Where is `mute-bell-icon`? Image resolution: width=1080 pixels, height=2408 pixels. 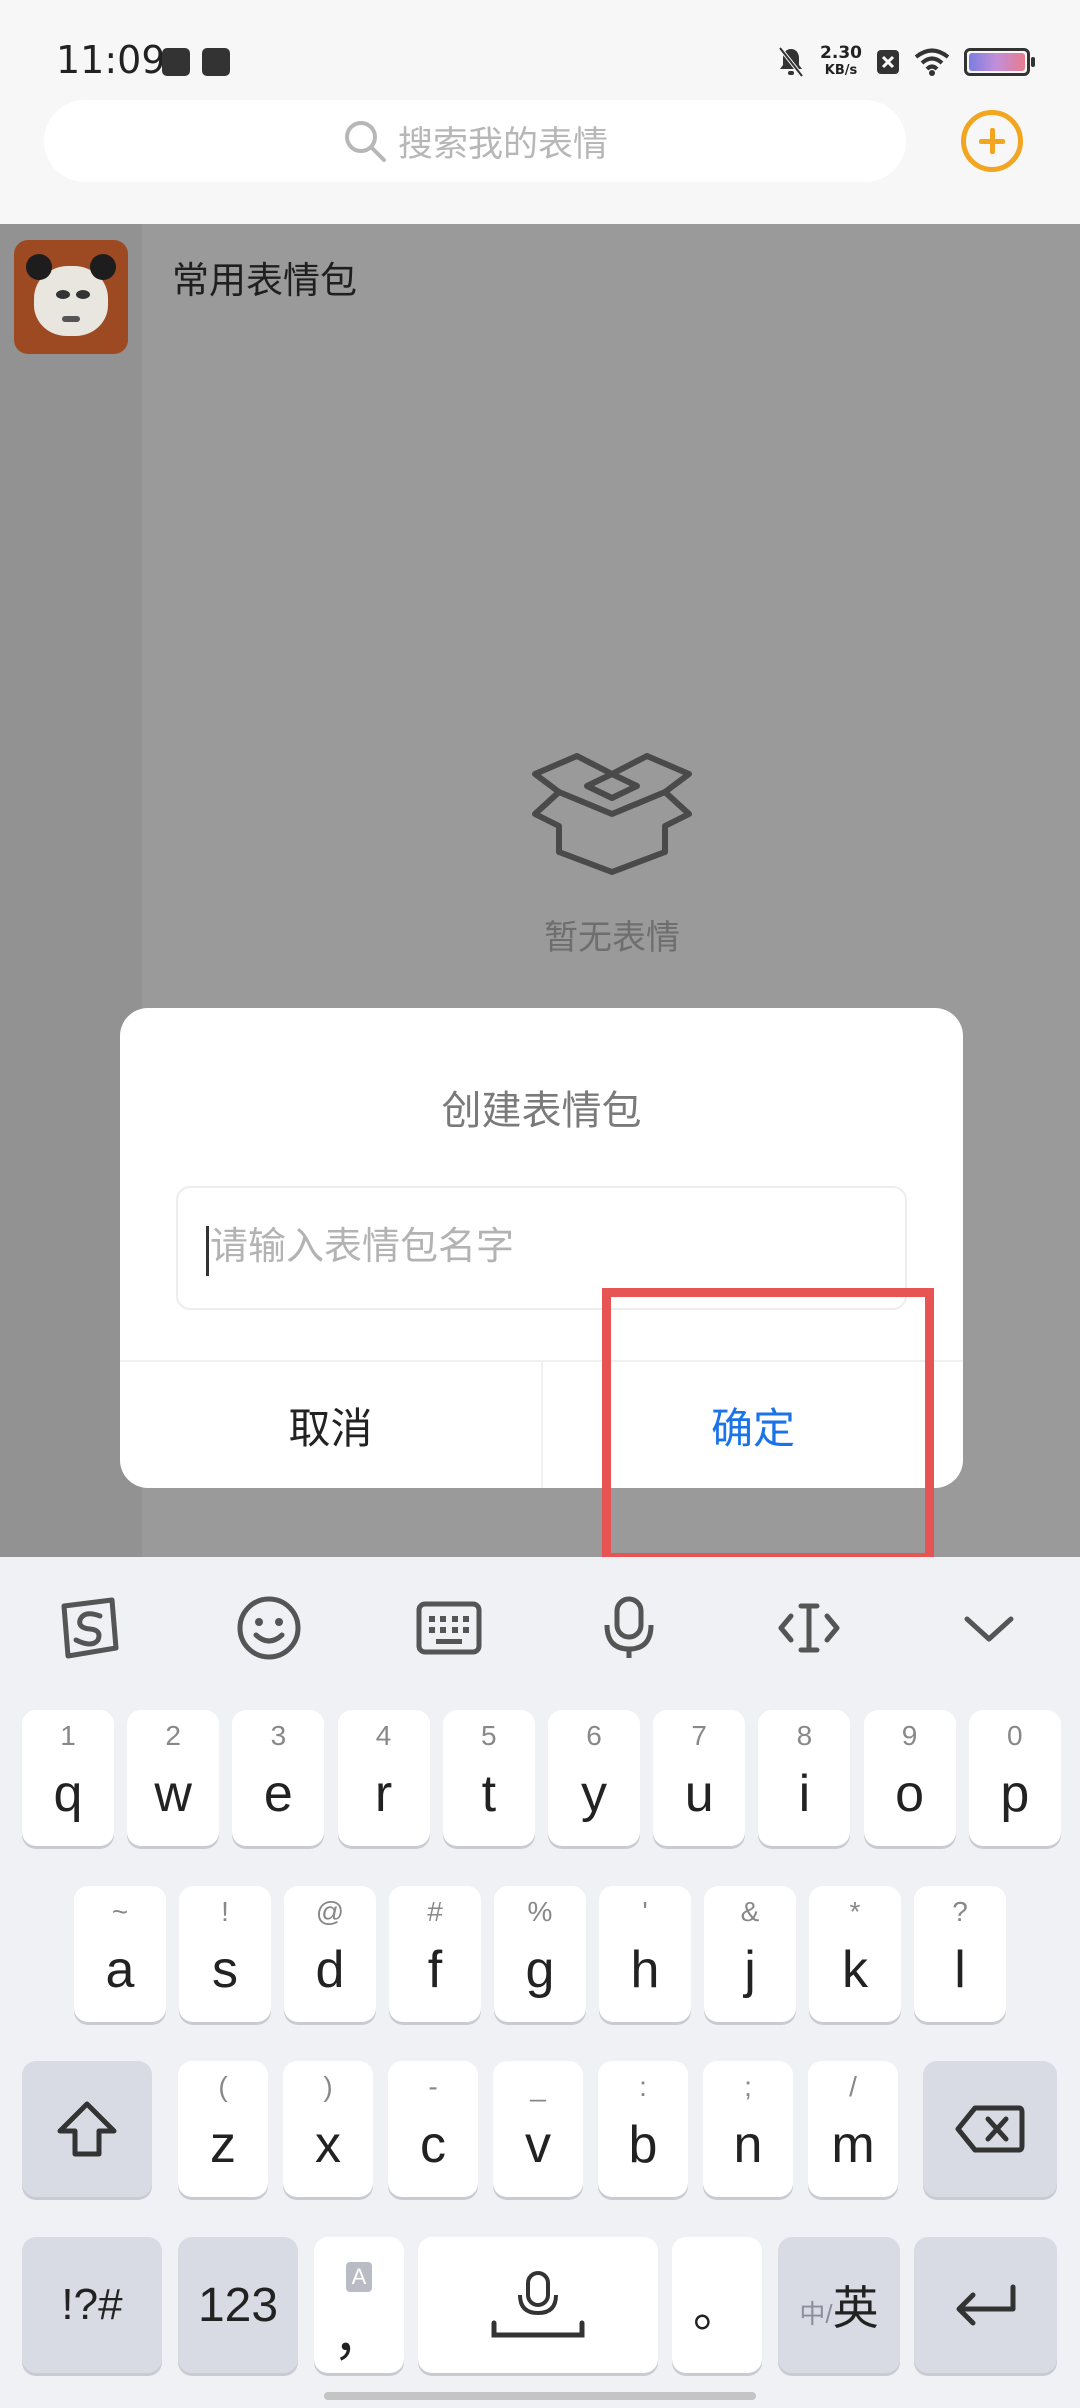 mute-bell-icon is located at coordinates (791, 62).